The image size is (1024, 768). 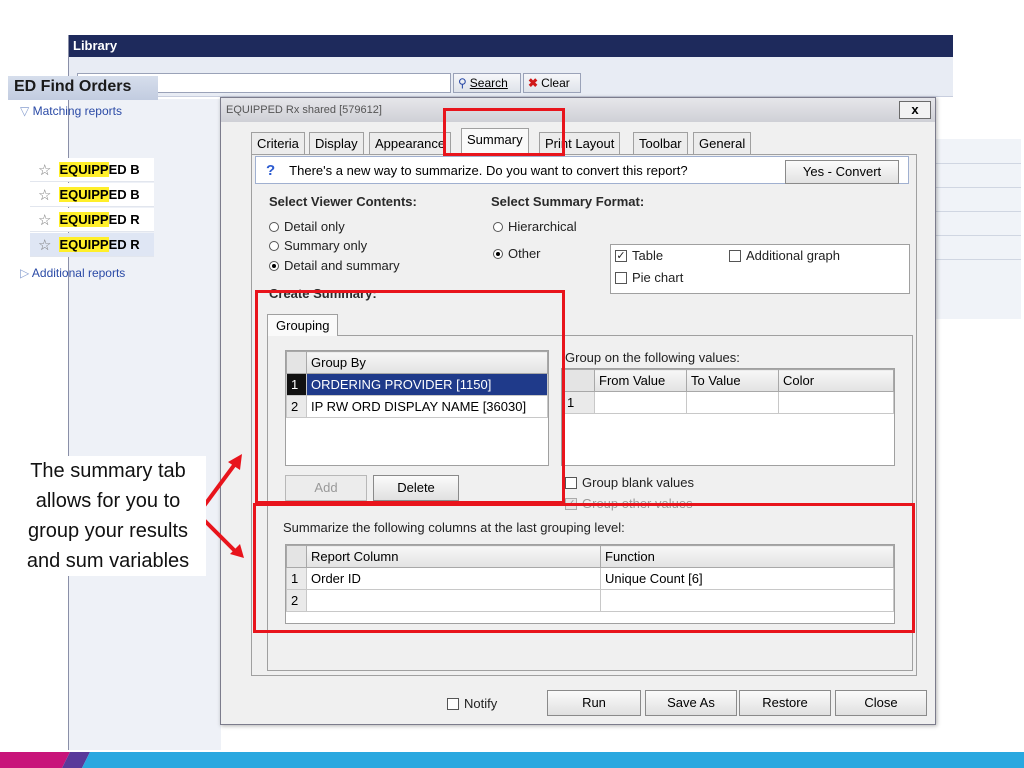 I want to click on save-as-button: Save As, so click(x=691, y=703).